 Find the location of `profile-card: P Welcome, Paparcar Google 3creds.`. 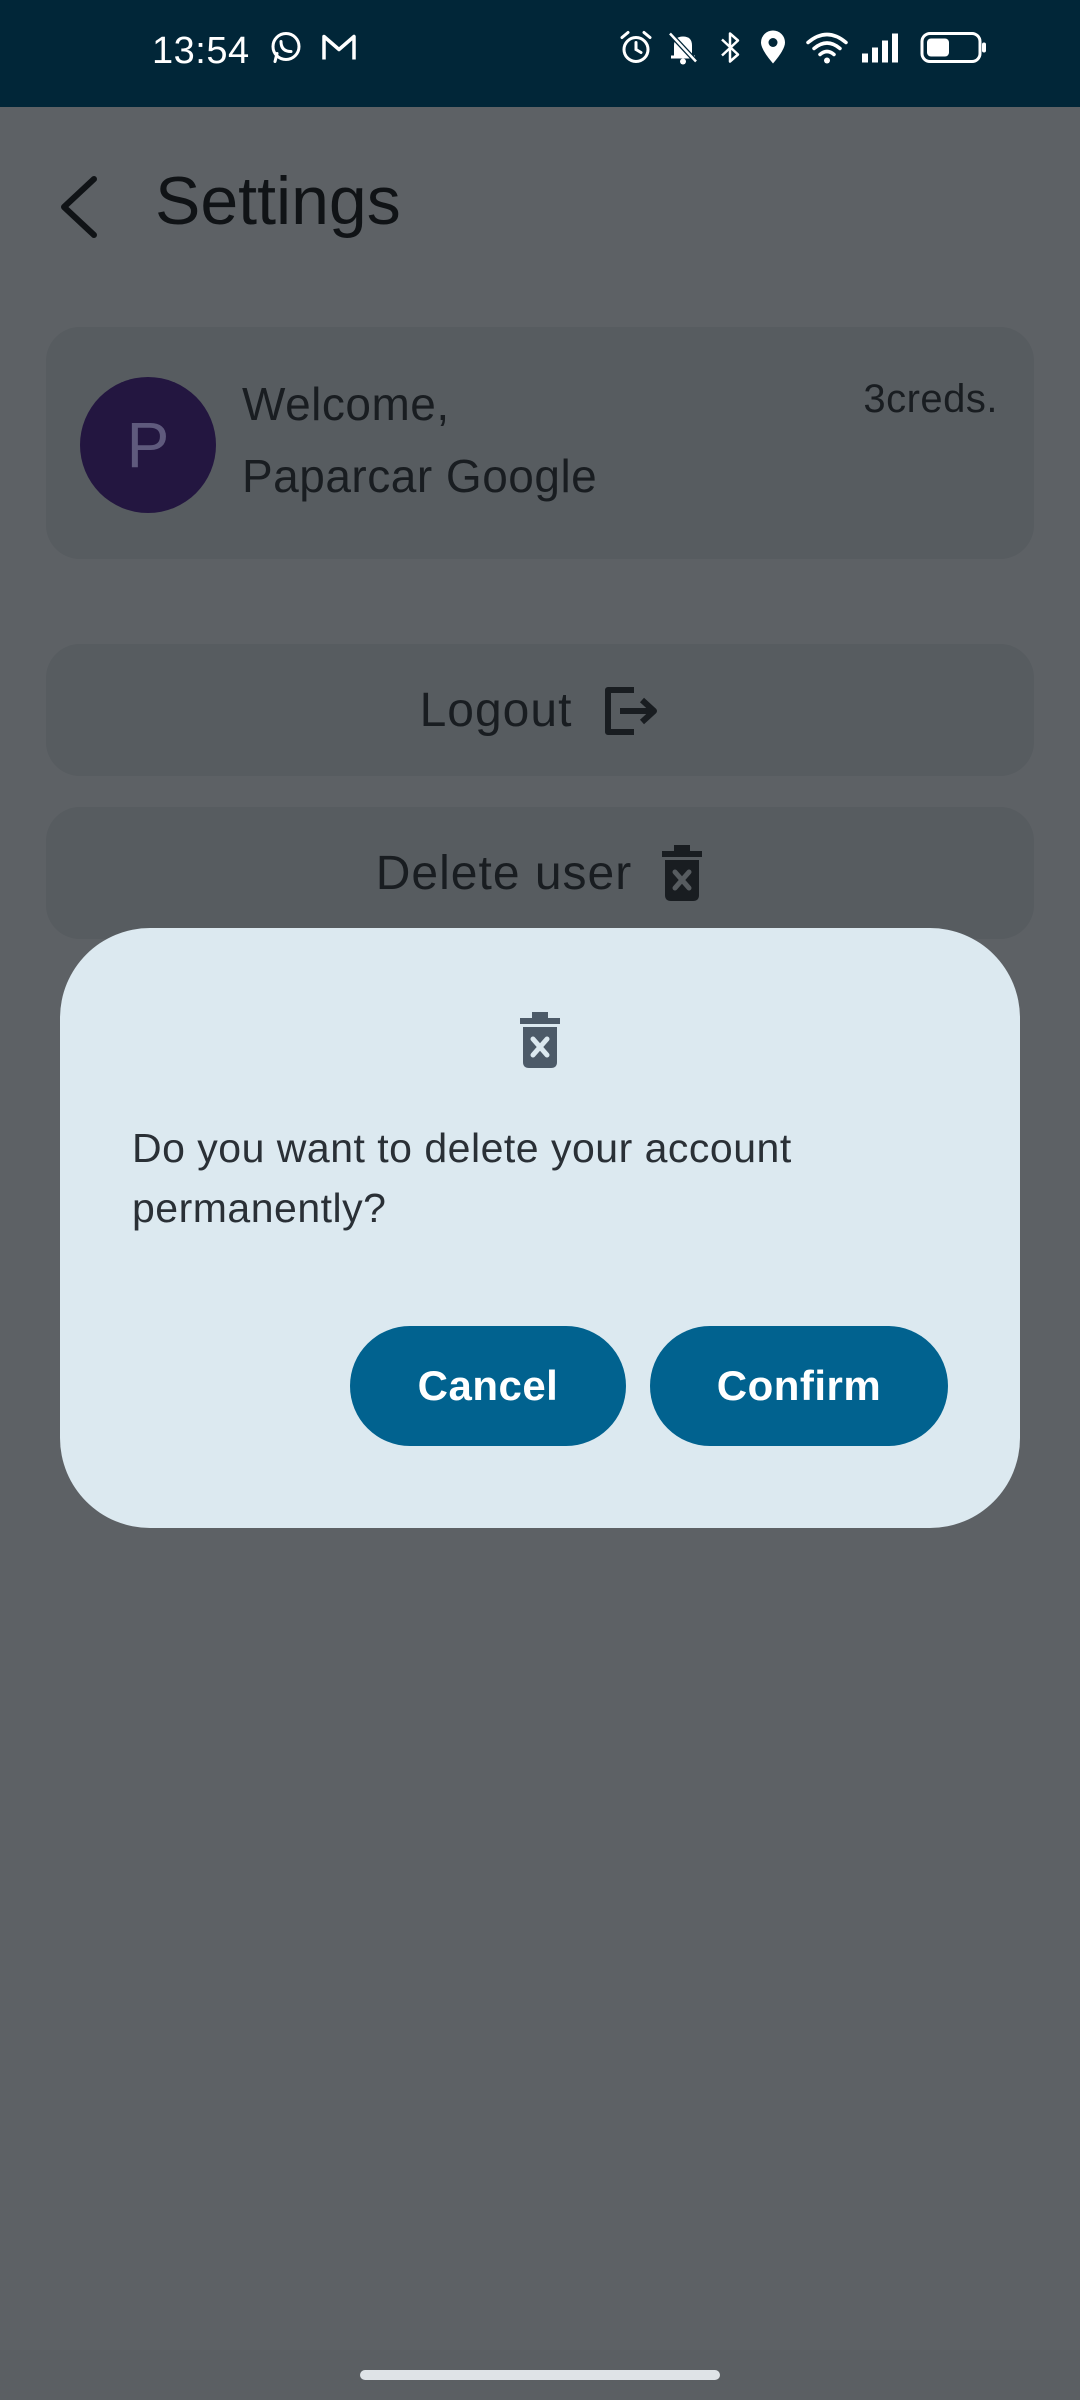

profile-card: P Welcome, Paparcar Google 3creds. is located at coordinates (540, 443).